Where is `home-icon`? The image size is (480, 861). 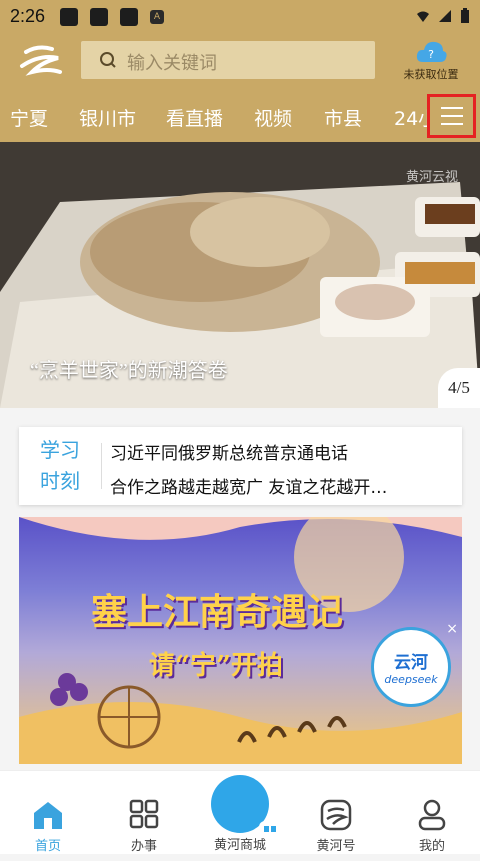 home-icon is located at coordinates (48, 815).